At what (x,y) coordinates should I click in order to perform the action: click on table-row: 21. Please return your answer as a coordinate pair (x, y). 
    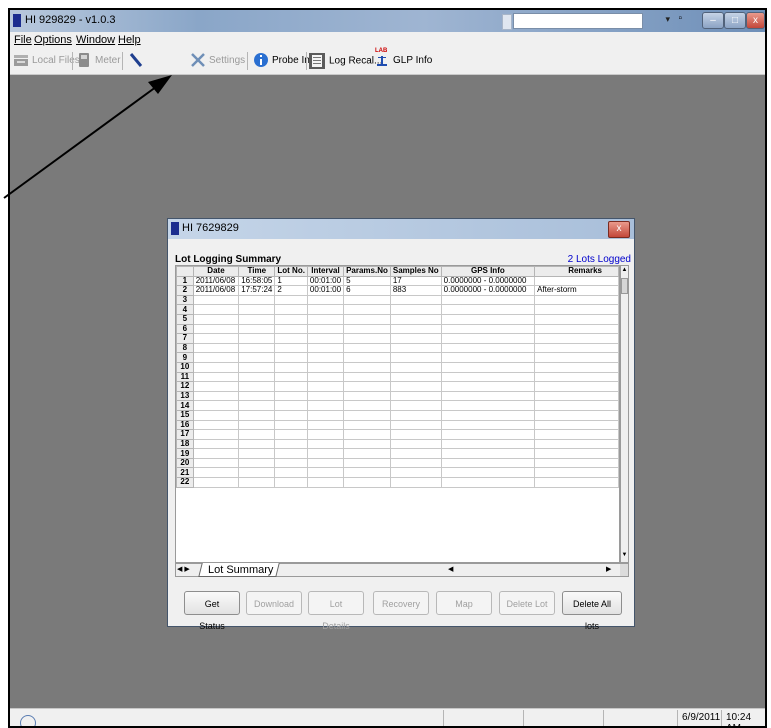
    Looking at the image, I should click on (397, 473).